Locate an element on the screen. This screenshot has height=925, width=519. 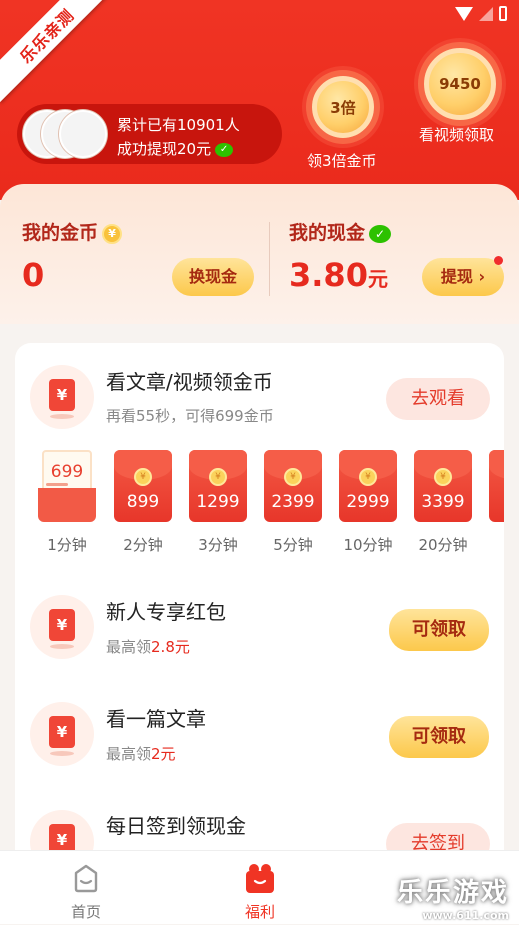
reward-envelope: ¥1299 is located at coordinates (218, 486).